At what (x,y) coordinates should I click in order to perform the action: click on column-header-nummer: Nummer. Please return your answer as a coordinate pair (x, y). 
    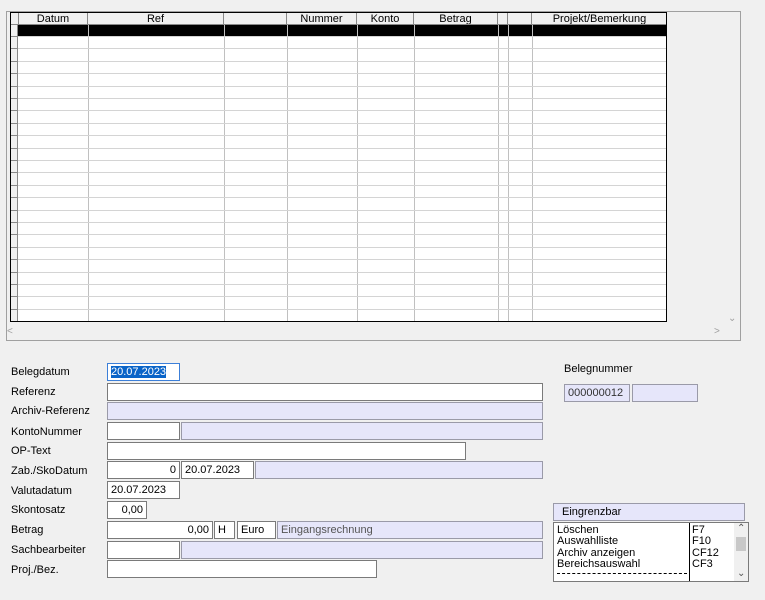
    Looking at the image, I should click on (322, 19).